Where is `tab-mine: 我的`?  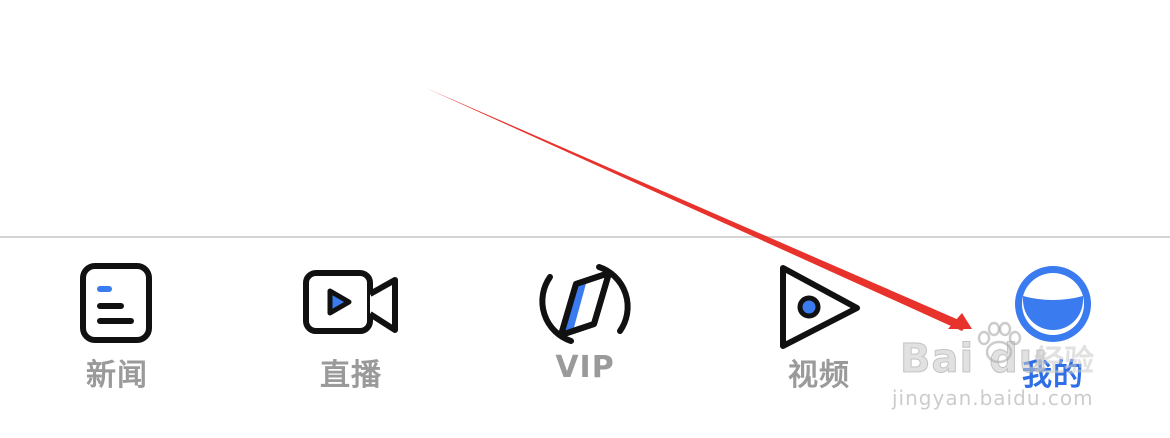
tab-mine: 我的 is located at coordinates (1053, 338).